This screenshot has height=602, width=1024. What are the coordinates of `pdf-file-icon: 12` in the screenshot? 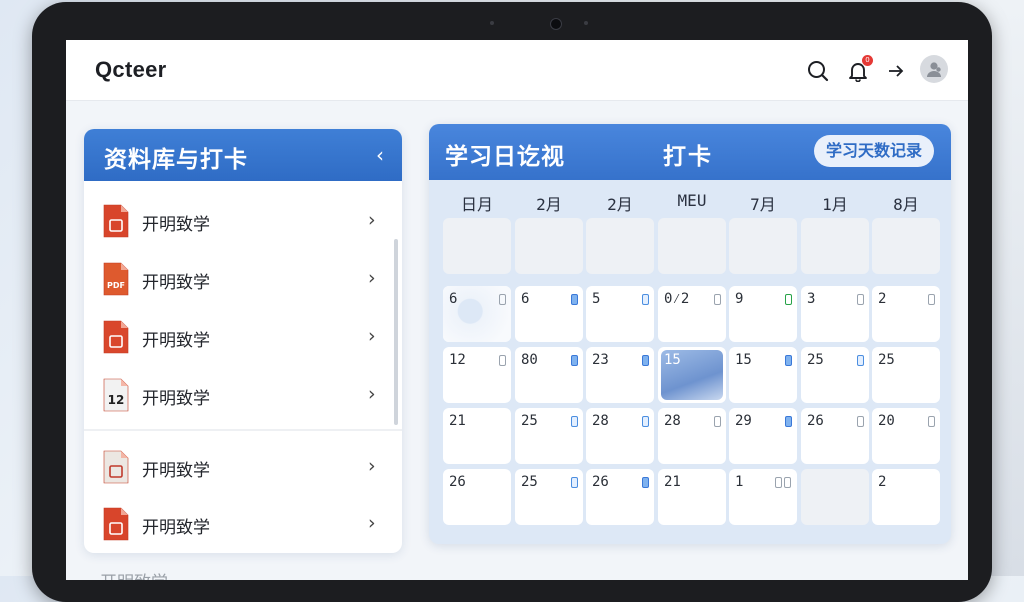 It's located at (116, 395).